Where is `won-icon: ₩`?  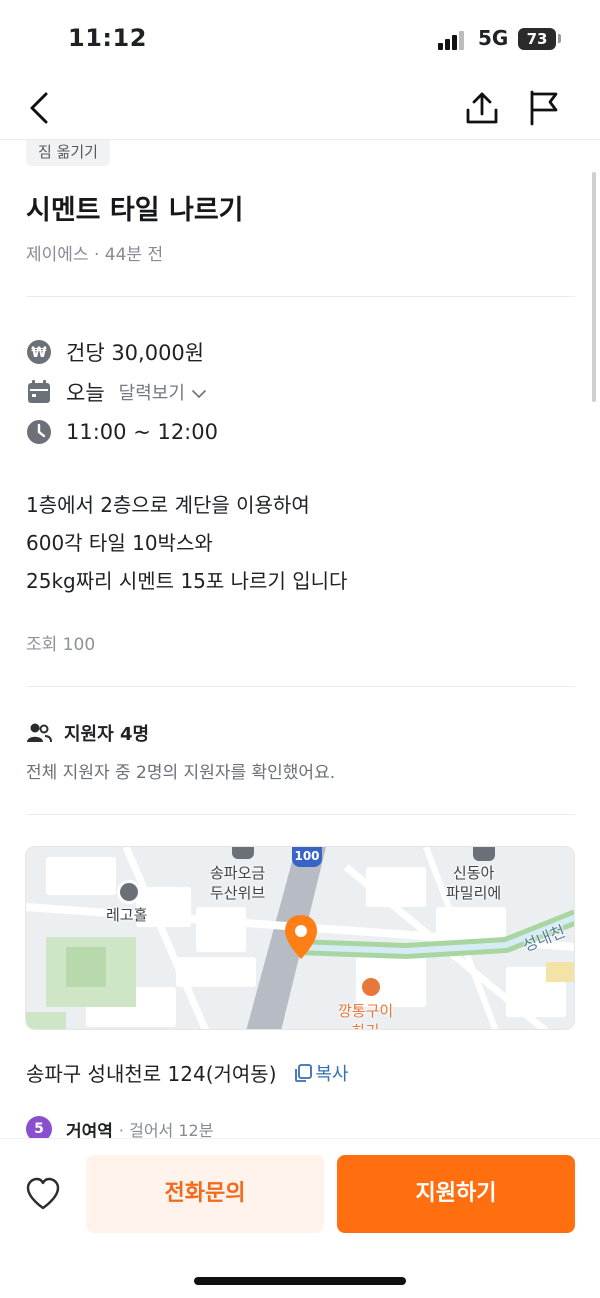
won-icon: ₩ is located at coordinates (39, 352).